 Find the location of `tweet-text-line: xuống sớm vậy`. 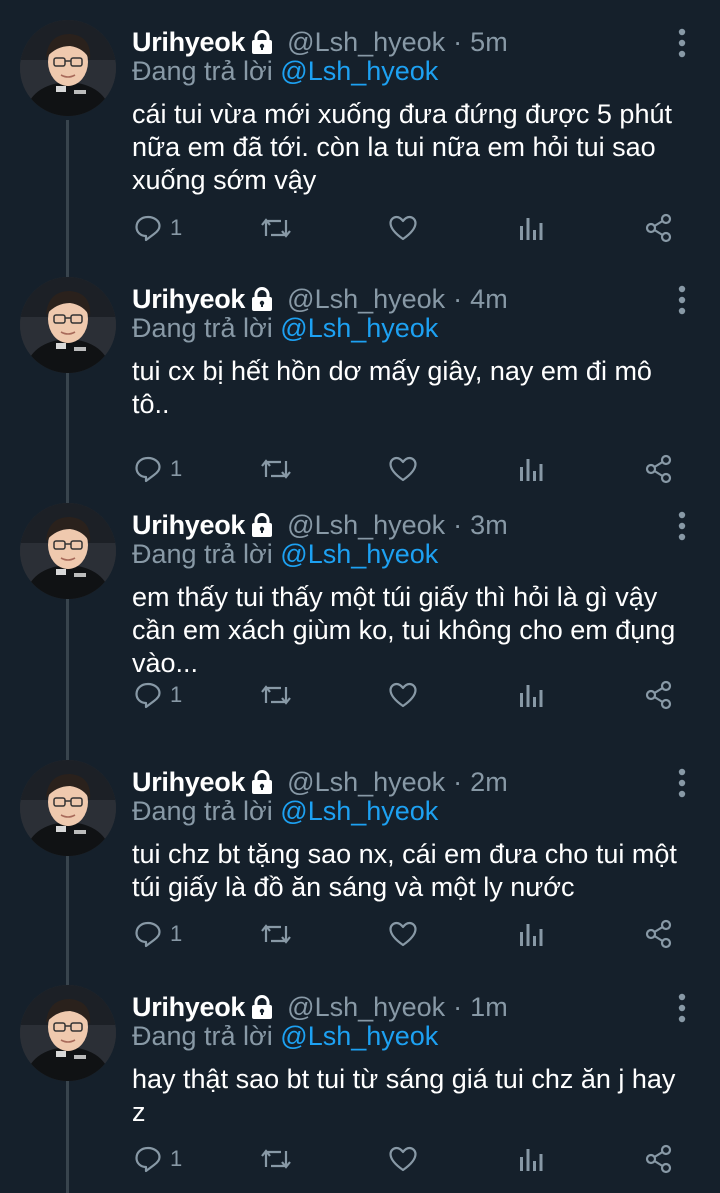

tweet-text-line: xuống sớm vậy is located at coordinates (224, 180).